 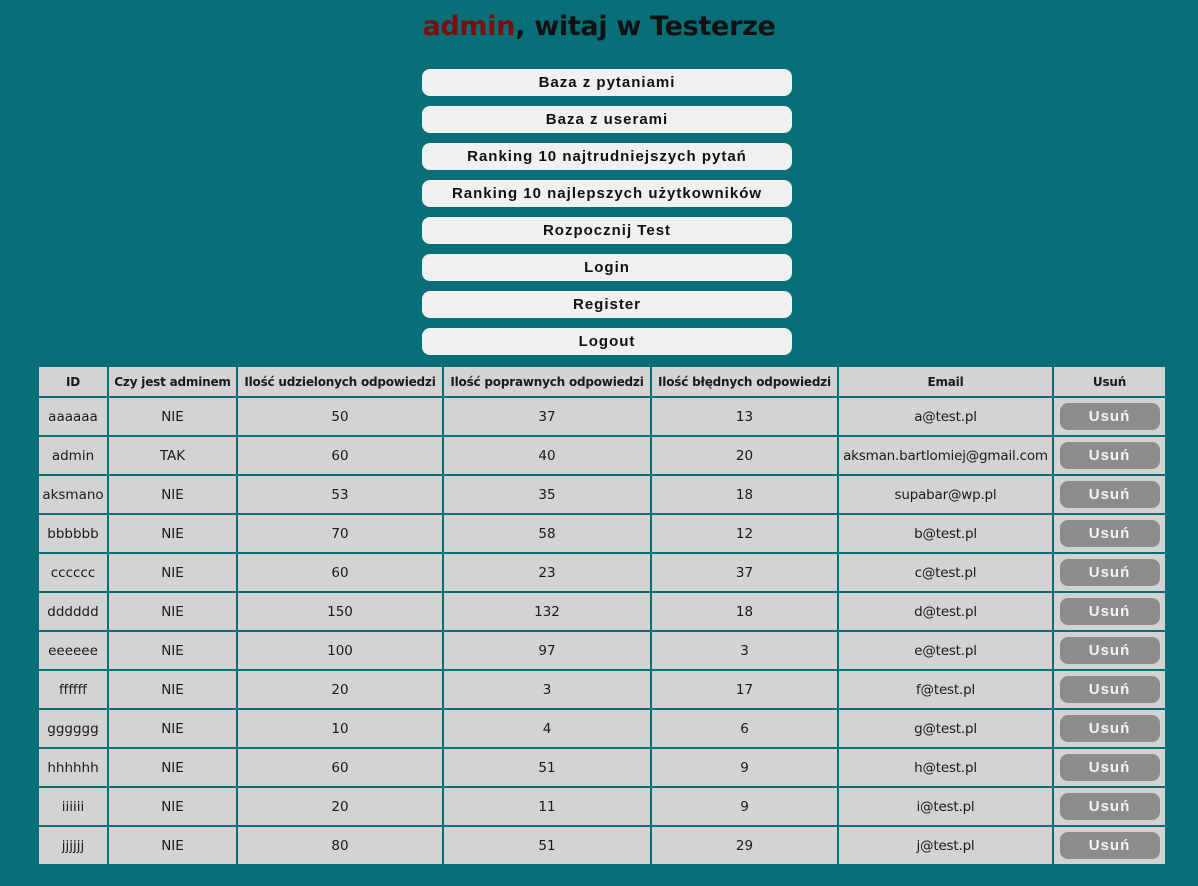 What do you see at coordinates (744, 416) in the screenshot?
I see `answers-wrong-cell: 13` at bounding box center [744, 416].